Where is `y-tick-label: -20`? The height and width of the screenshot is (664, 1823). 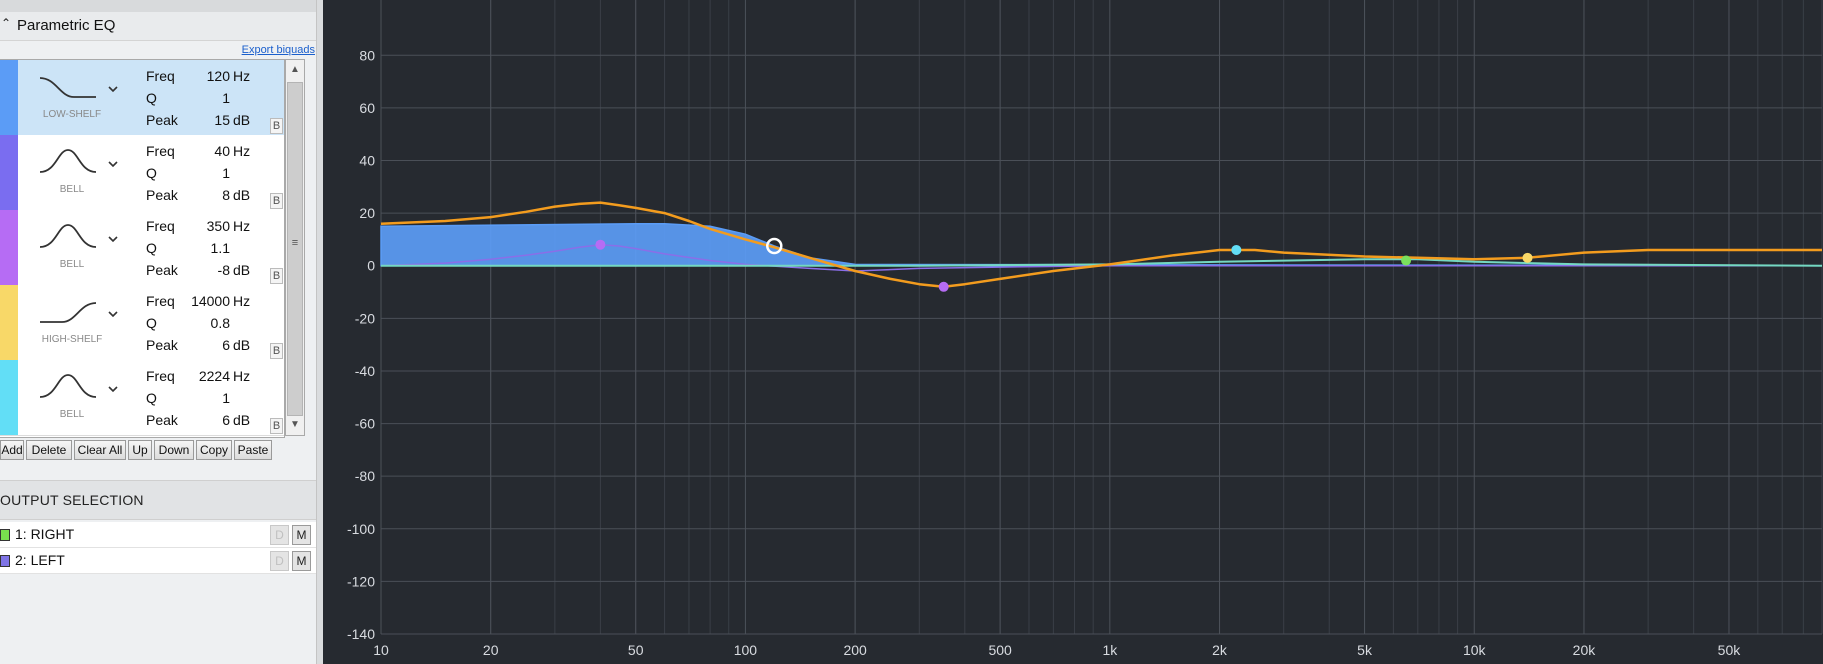 y-tick-label: -20 is located at coordinates (365, 318).